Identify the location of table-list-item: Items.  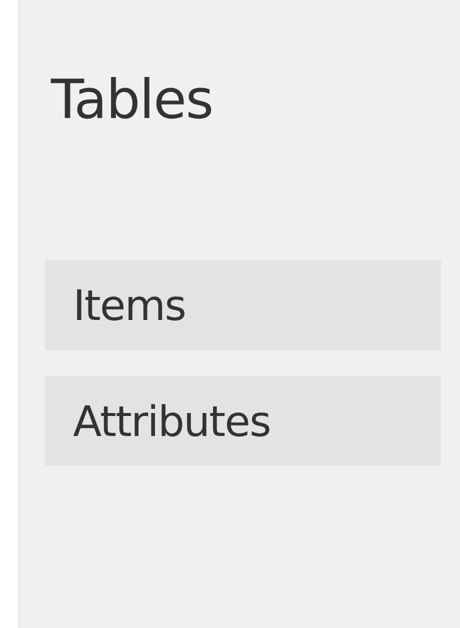
(243, 305).